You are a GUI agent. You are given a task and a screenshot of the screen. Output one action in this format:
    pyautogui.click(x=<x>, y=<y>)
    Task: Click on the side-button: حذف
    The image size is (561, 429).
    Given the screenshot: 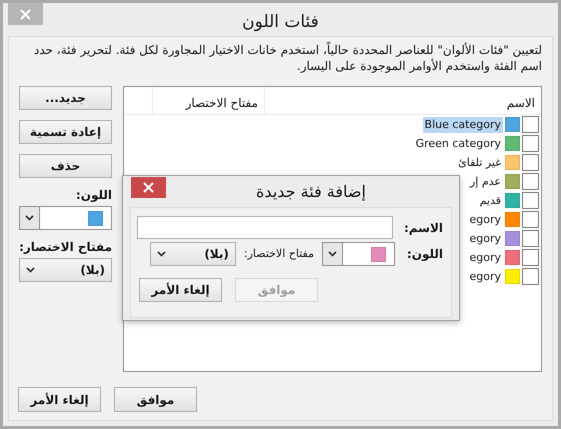 What is the action you would take?
    pyautogui.click(x=65, y=166)
    